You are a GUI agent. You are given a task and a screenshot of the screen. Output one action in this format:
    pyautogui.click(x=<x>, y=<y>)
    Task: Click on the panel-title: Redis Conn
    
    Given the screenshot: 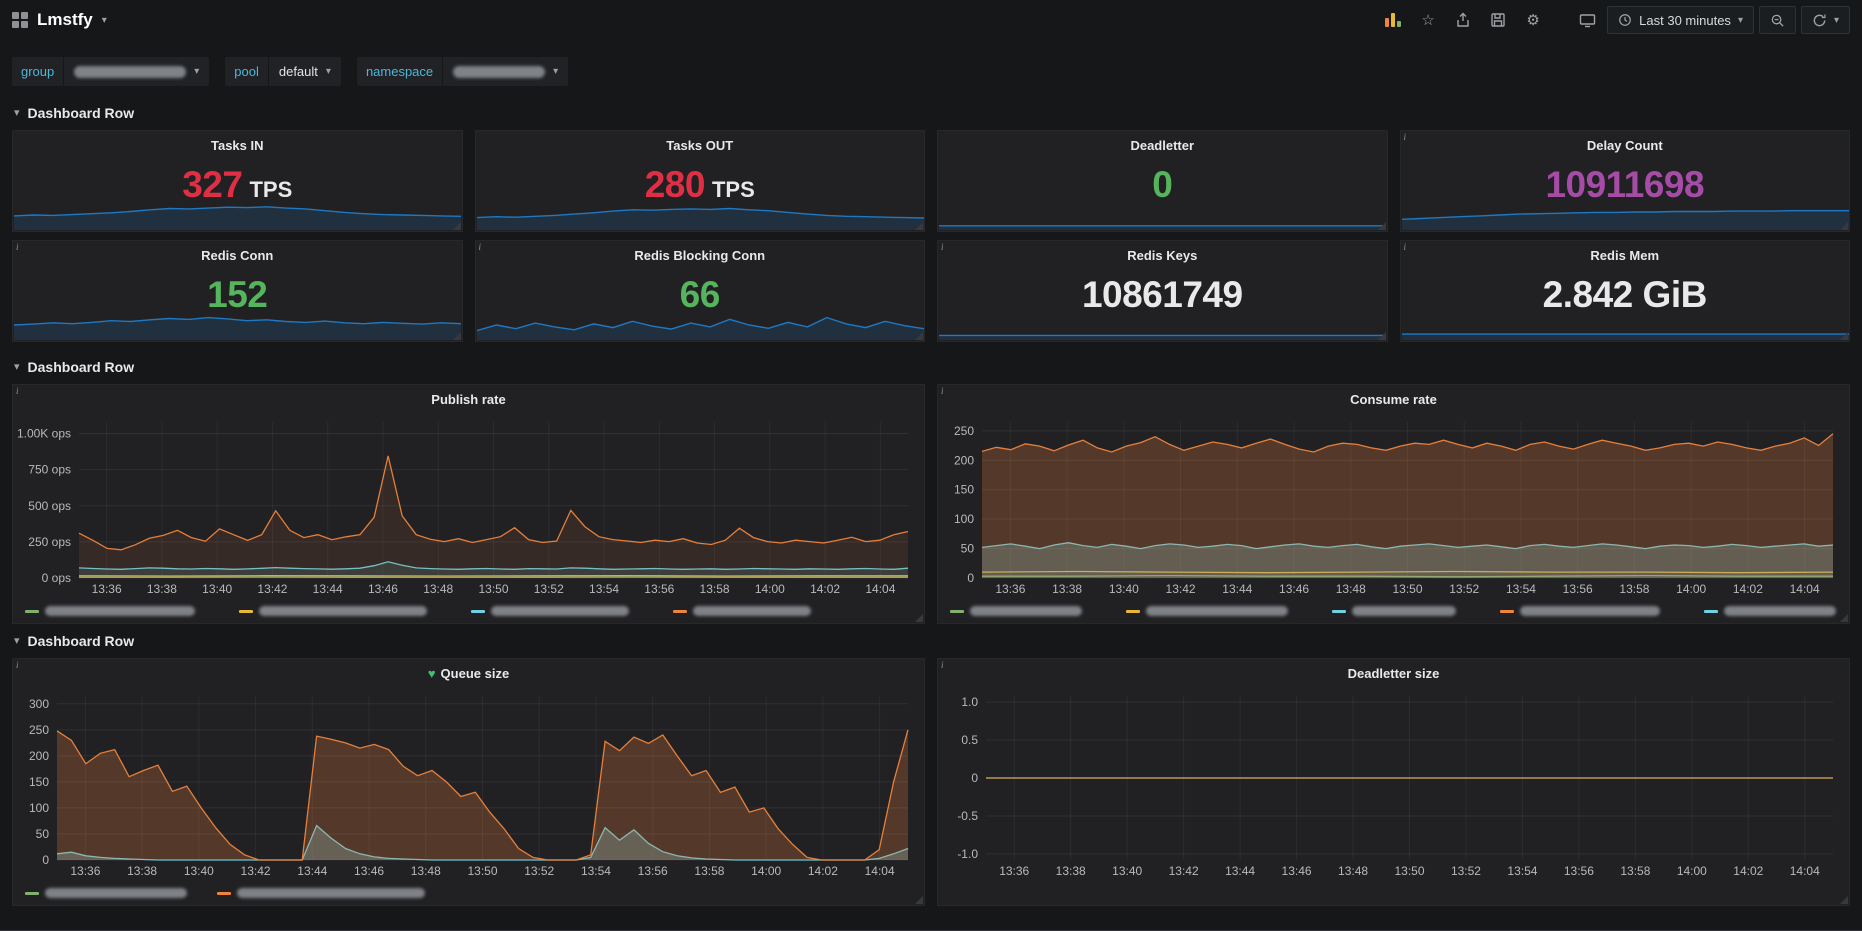 What is the action you would take?
    pyautogui.click(x=237, y=252)
    